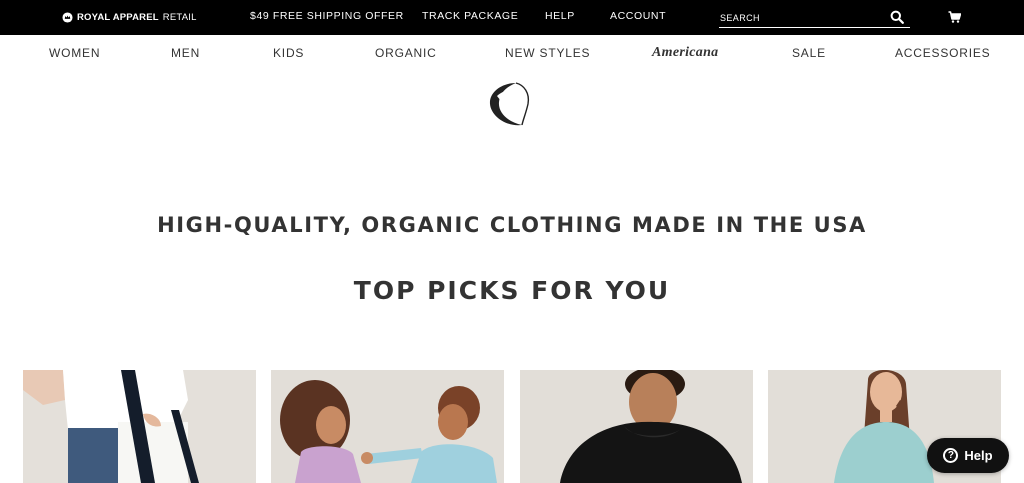 This screenshot has height=483, width=1024. What do you see at coordinates (943, 53) in the screenshot?
I see `nav-accessories: ACCESSORIES` at bounding box center [943, 53].